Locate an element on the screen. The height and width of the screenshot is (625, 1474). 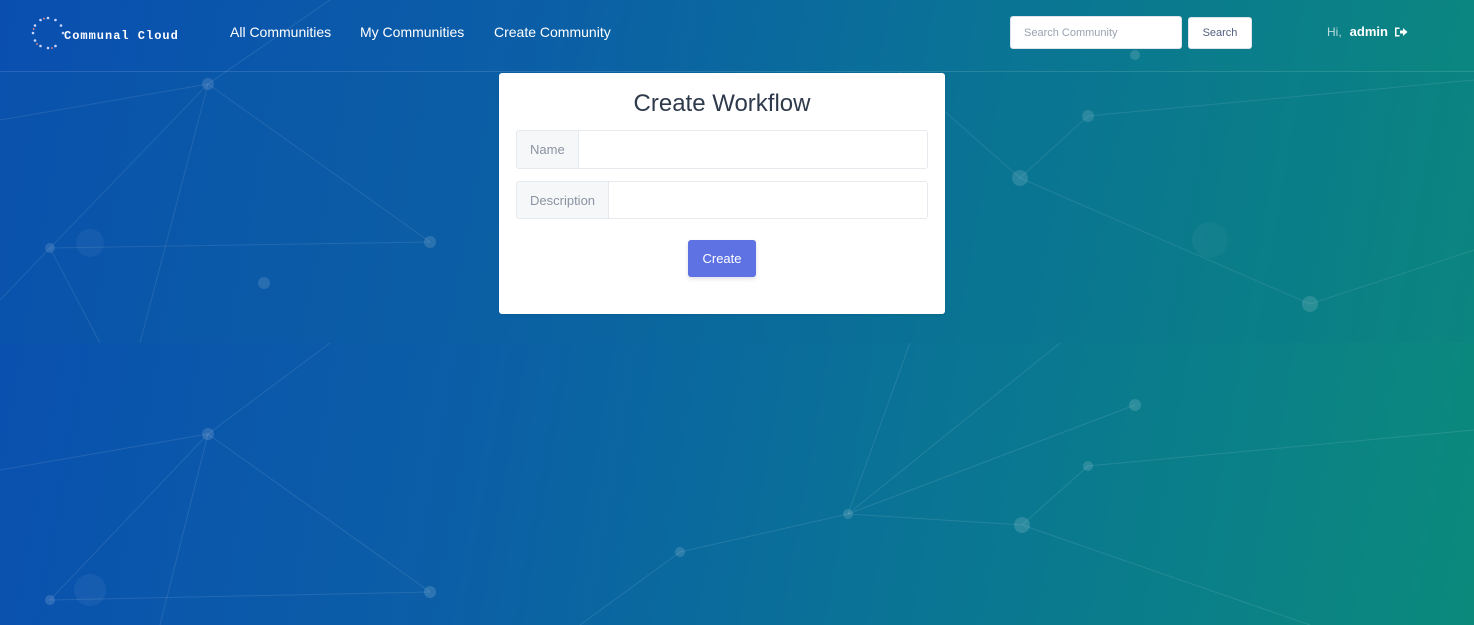
search-input is located at coordinates (1096, 32).